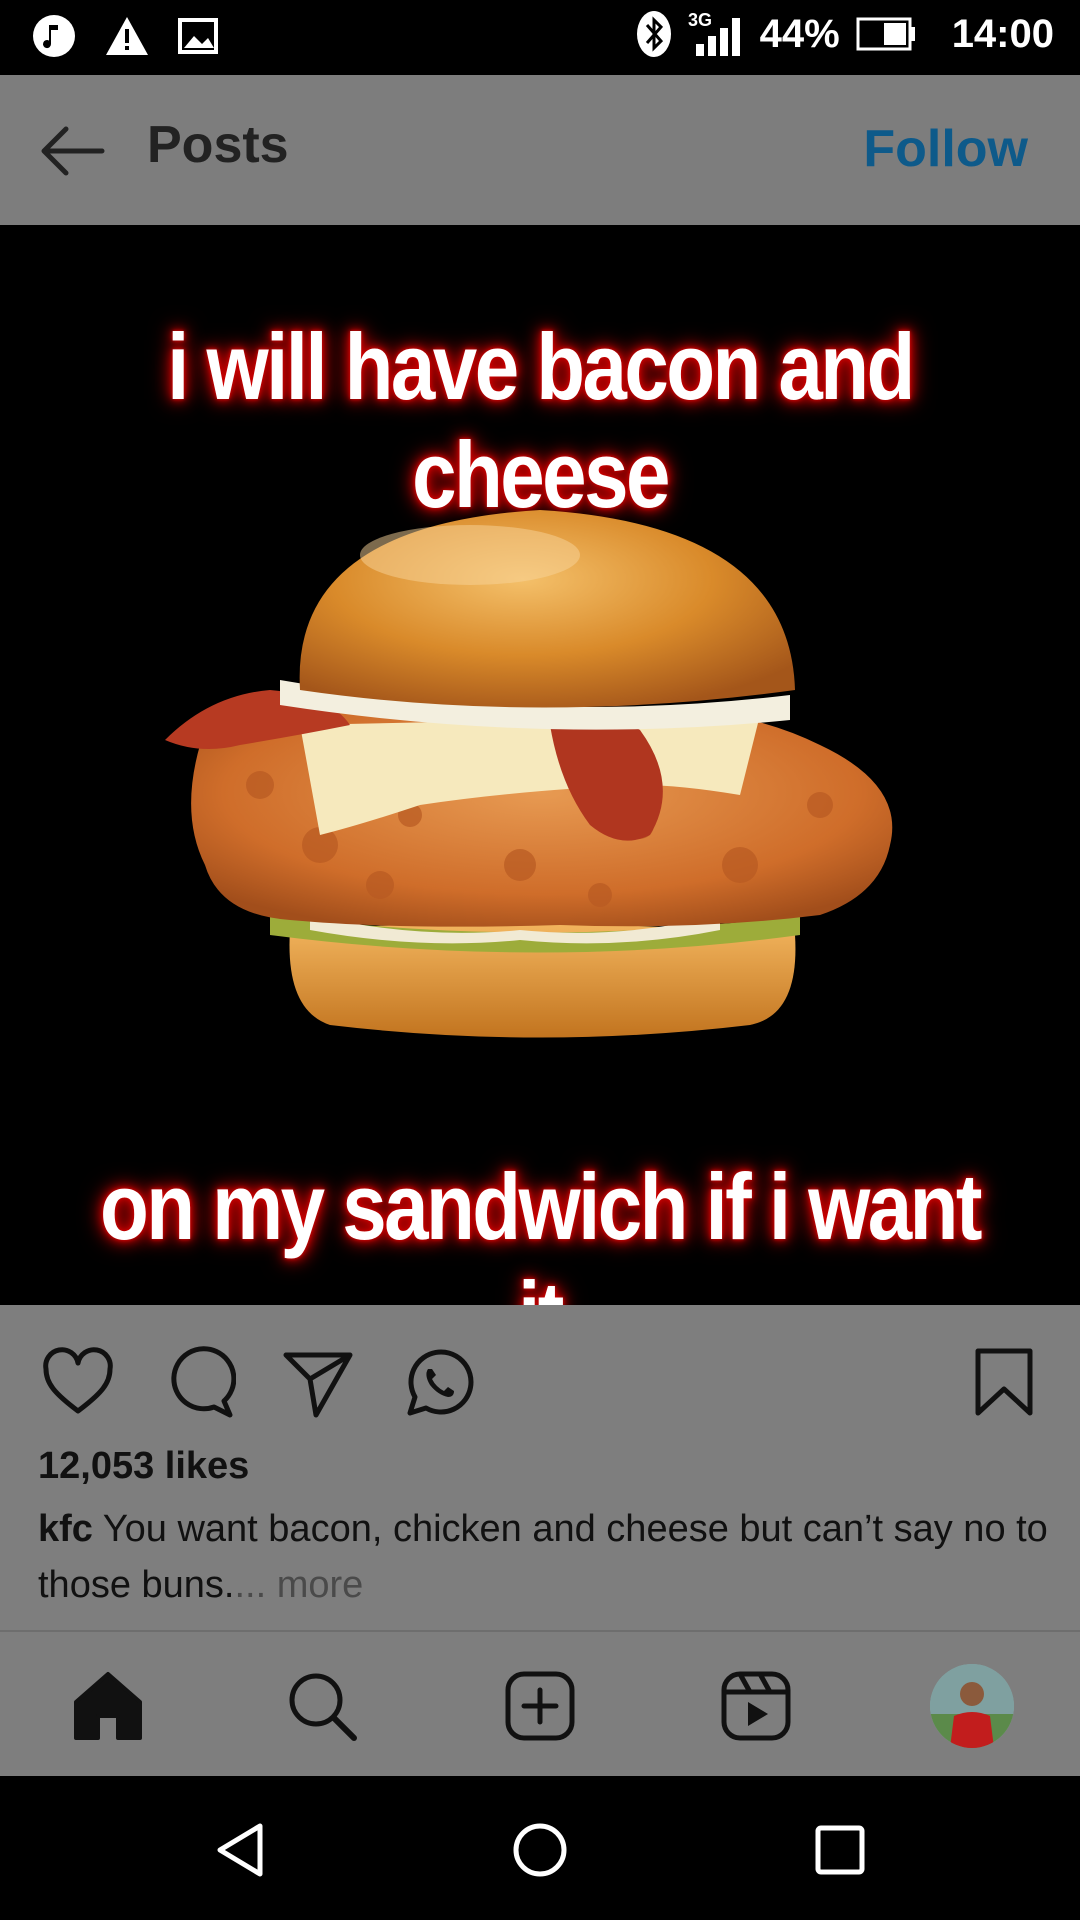  Describe the element at coordinates (840, 1850) in the screenshot. I see `recents-icon` at that location.